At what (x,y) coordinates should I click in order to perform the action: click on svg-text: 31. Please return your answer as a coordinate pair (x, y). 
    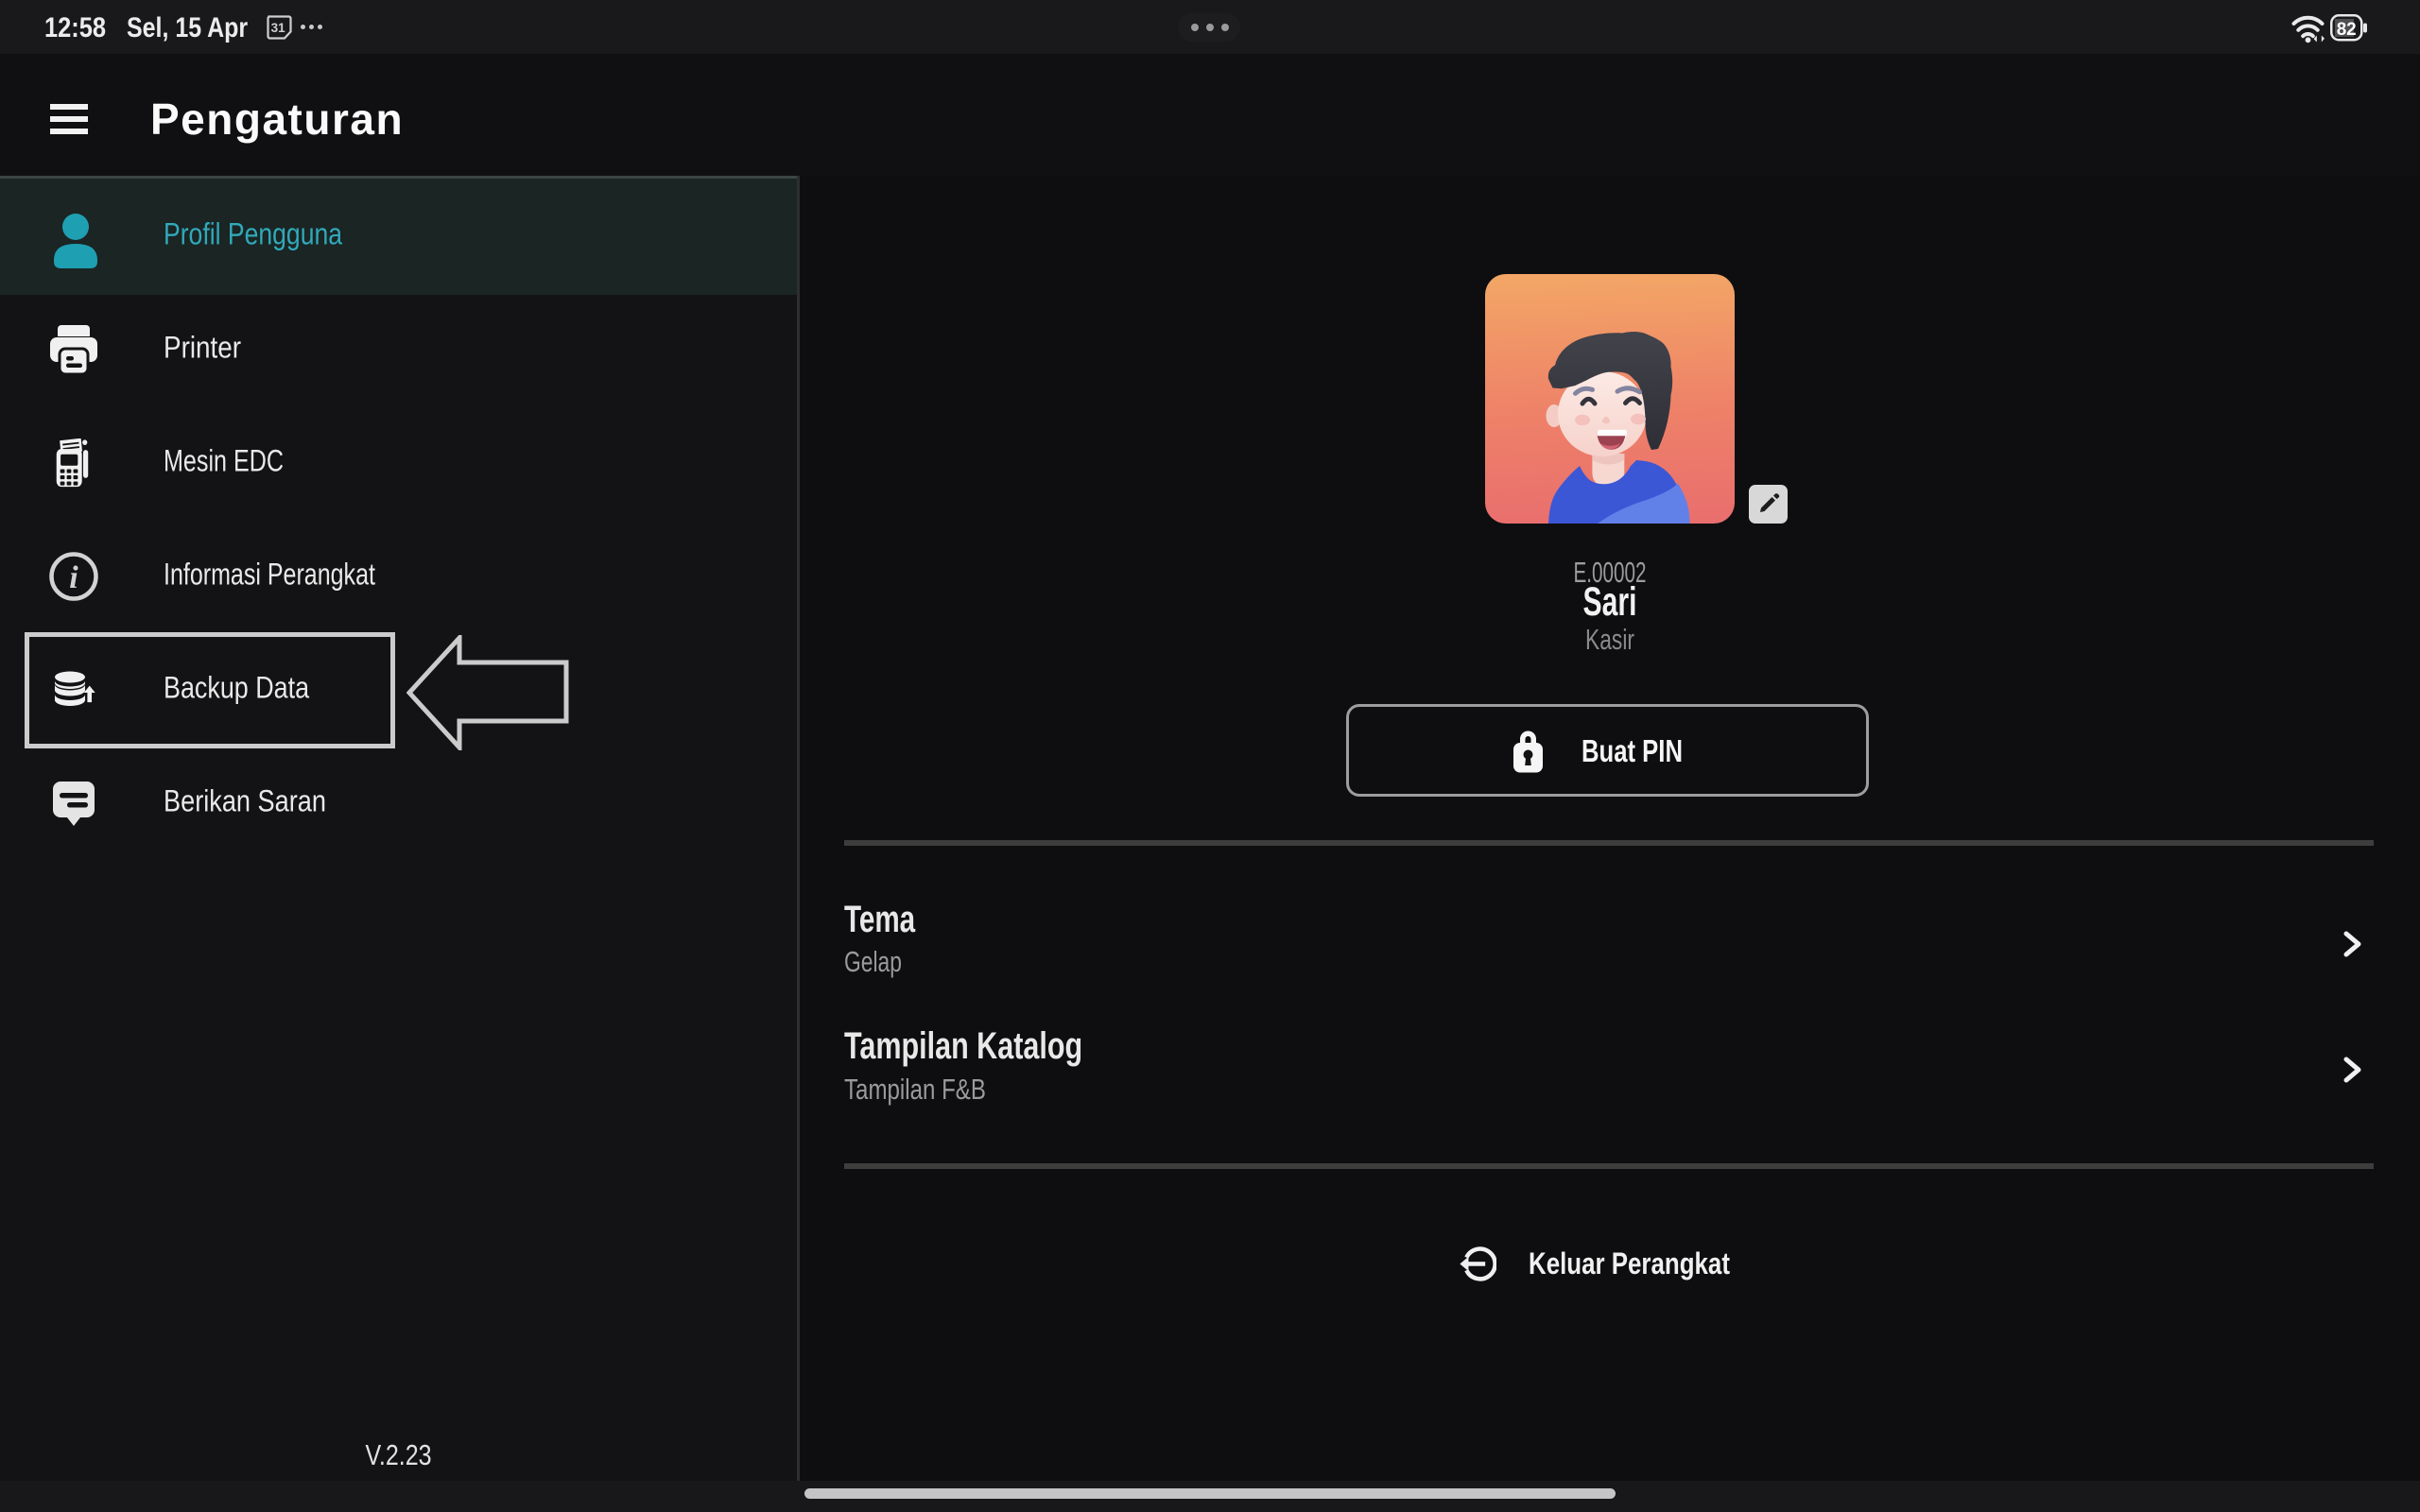
    Looking at the image, I should click on (278, 28).